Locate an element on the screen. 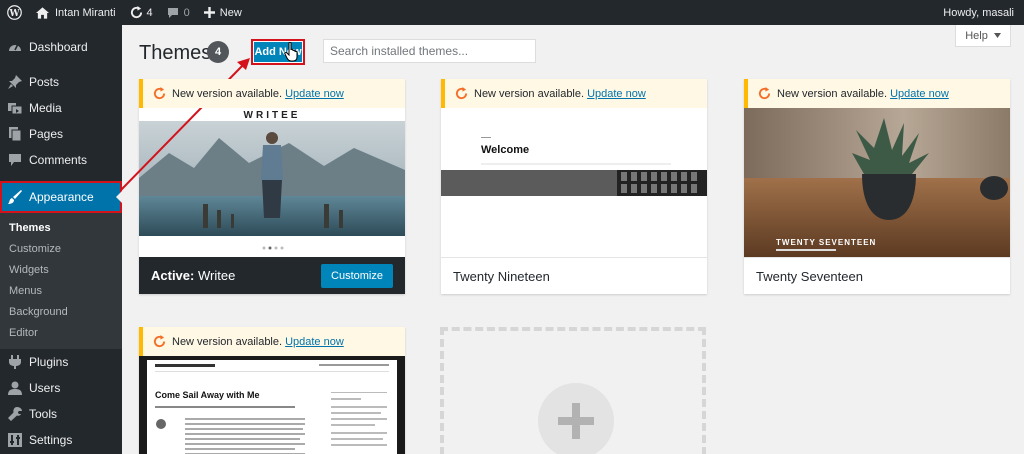  sidebar-item-posts: Posts is located at coordinates (61, 82).